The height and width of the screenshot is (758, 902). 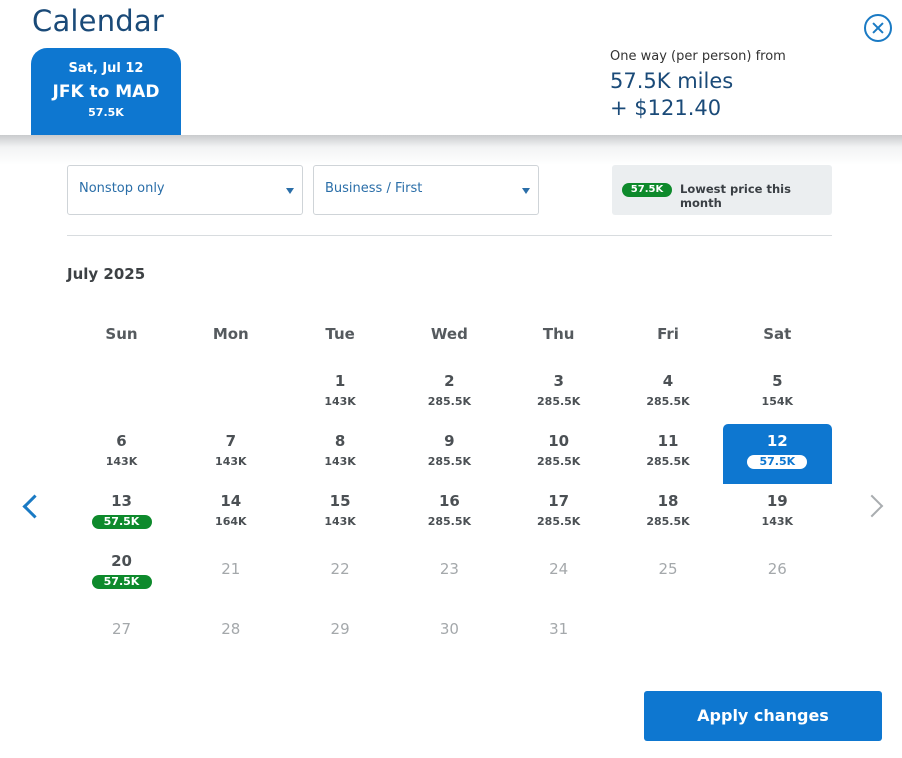 I want to click on calendar-day: 2 285.5K, so click(x=449, y=394).